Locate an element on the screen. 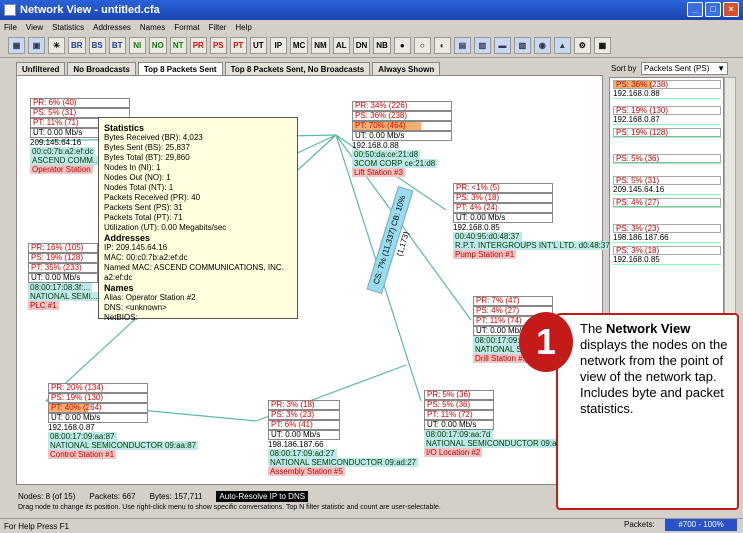 This screenshot has width=743, height=533. auto-resolve-button: Auto-Resolve IP to DNS is located at coordinates (262, 496).